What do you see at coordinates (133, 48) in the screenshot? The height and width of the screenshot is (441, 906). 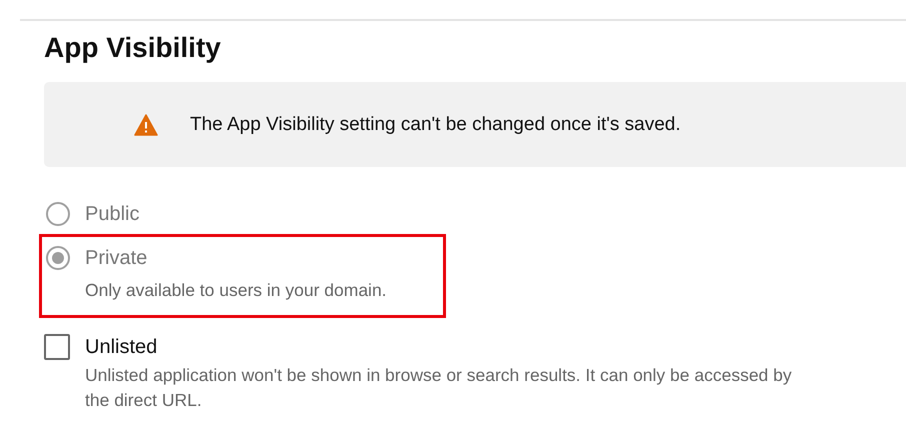 I see `section-title: App Visibility` at bounding box center [133, 48].